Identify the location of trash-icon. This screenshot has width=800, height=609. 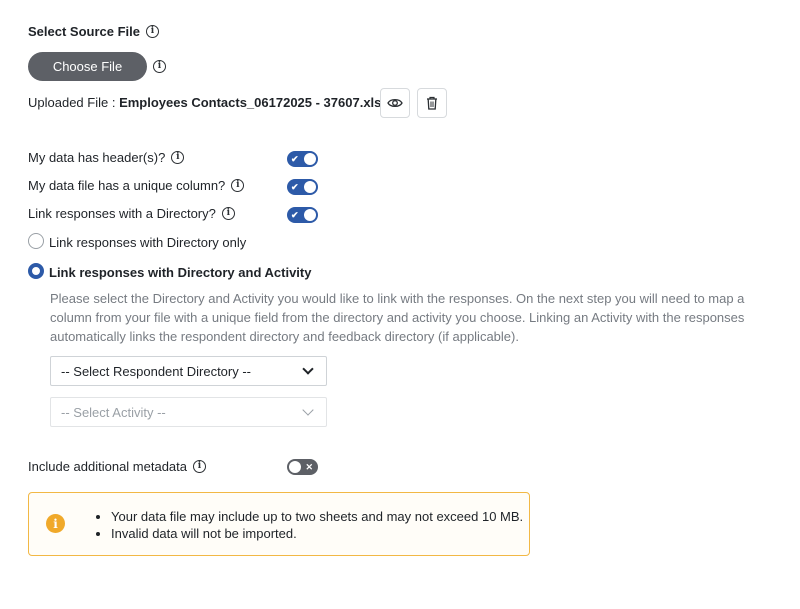
(432, 103).